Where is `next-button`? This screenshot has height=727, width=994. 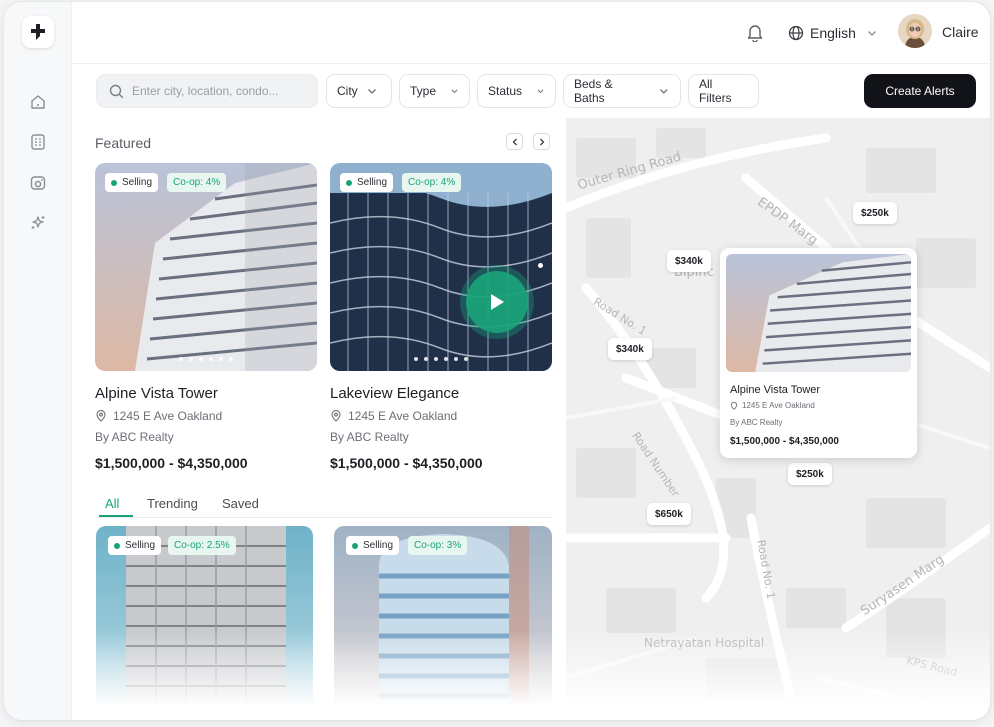 next-button is located at coordinates (541, 141).